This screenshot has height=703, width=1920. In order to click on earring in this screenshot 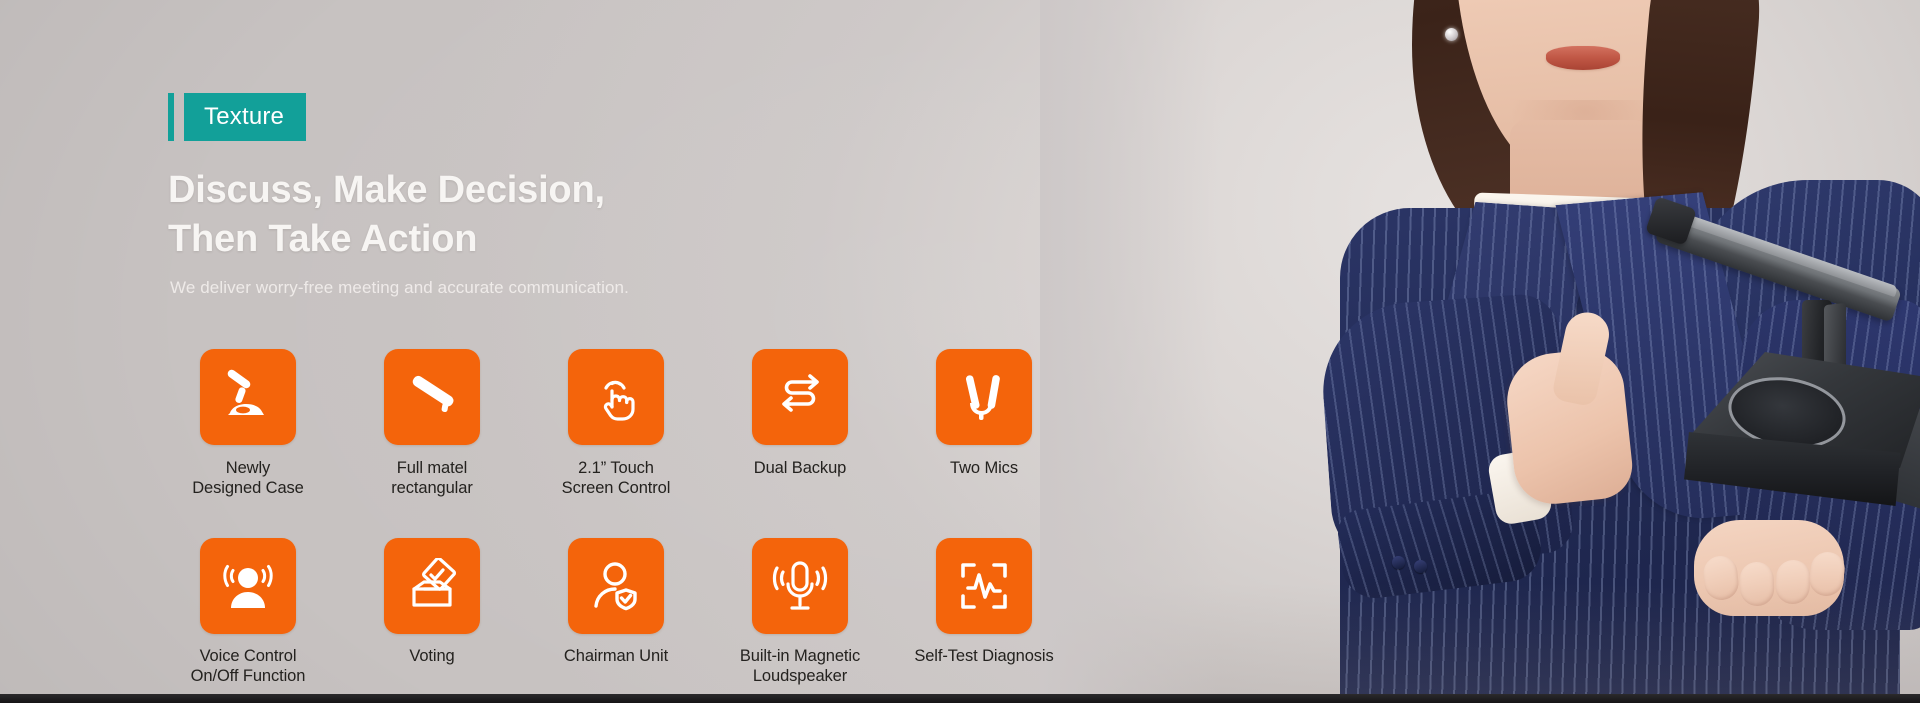, I will do `click(1451, 34)`.